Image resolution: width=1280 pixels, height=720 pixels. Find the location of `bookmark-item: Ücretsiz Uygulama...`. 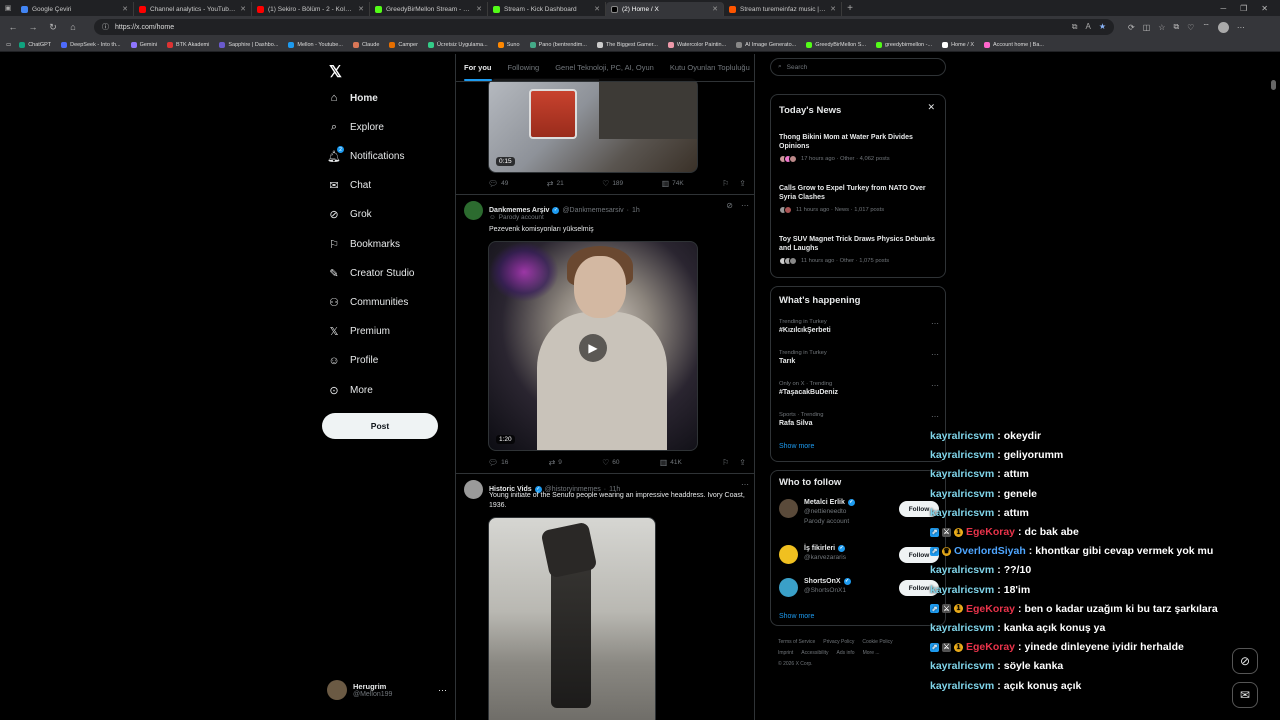

bookmark-item: Ücretsiz Uygulama... is located at coordinates (457, 44).